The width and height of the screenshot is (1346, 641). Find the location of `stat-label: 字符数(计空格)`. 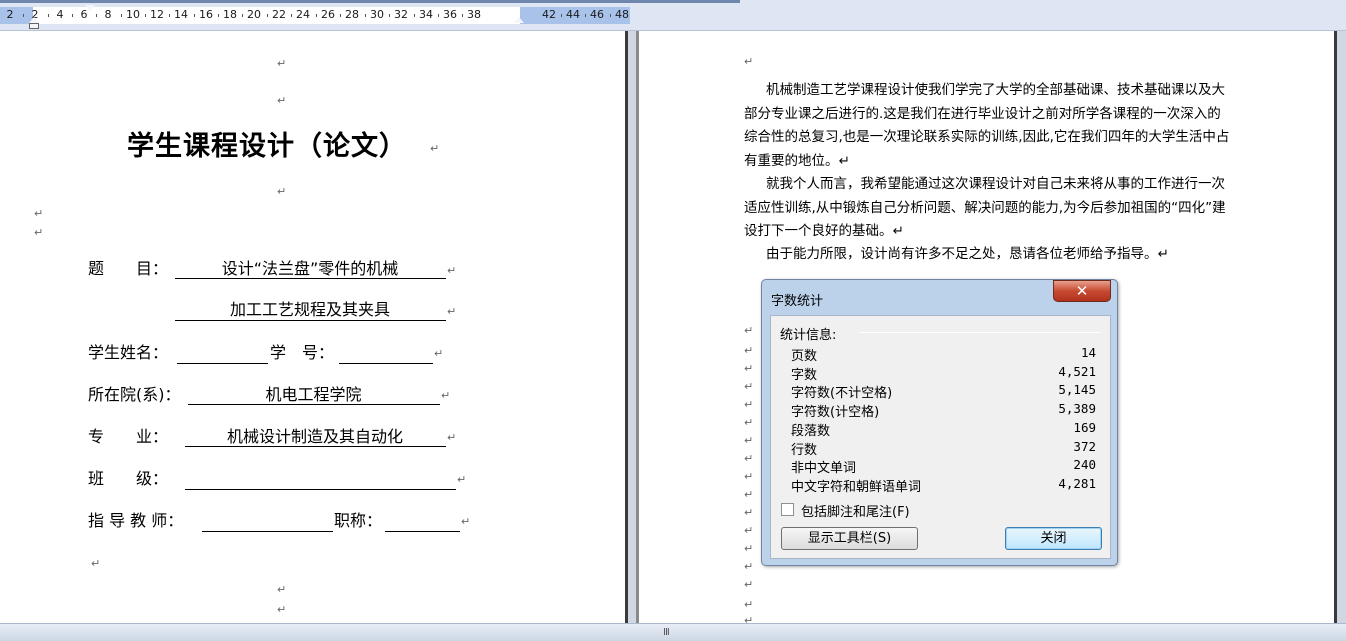

stat-label: 字符数(计空格) is located at coordinates (835, 413).